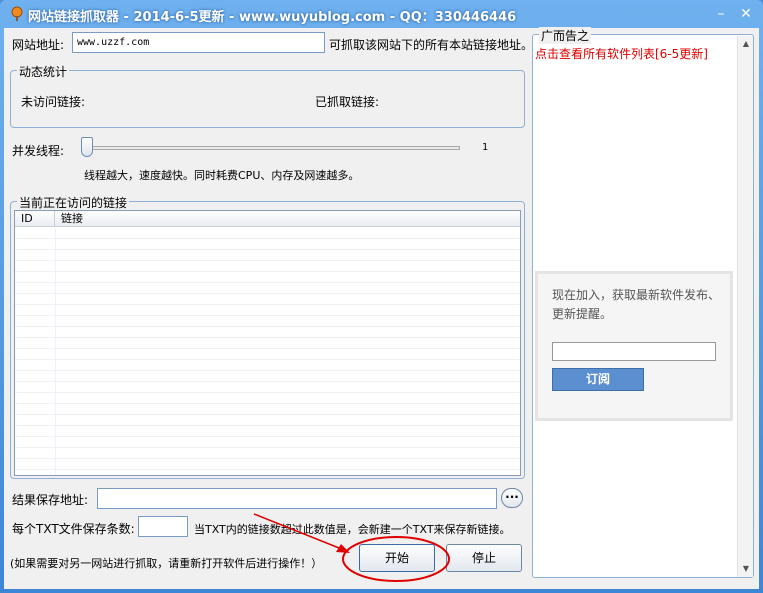  Describe the element at coordinates (484, 558) in the screenshot. I see `stop-button: 停止` at that location.